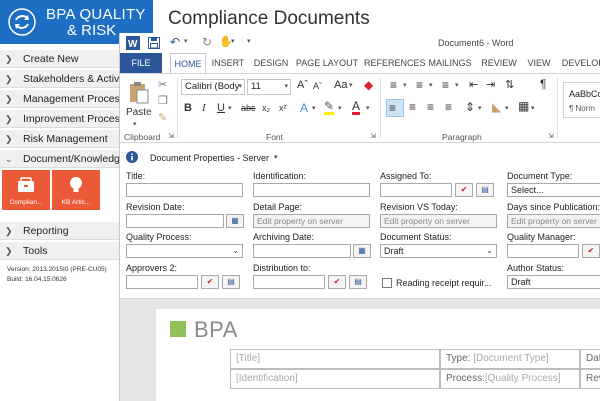  What do you see at coordinates (445, 85) in the screenshot?
I see `multilevel-list-icon: ≡` at bounding box center [445, 85].